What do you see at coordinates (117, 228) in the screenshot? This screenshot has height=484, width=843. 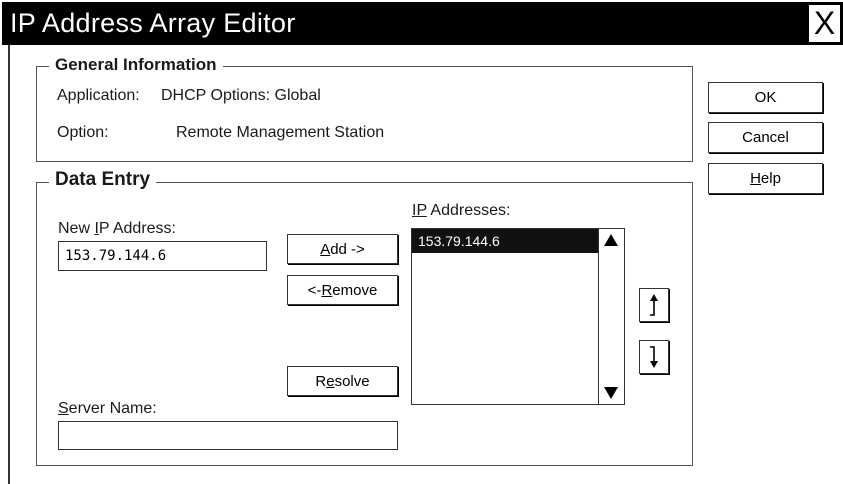 I see `new-ip-address-label: New IP Address:` at bounding box center [117, 228].